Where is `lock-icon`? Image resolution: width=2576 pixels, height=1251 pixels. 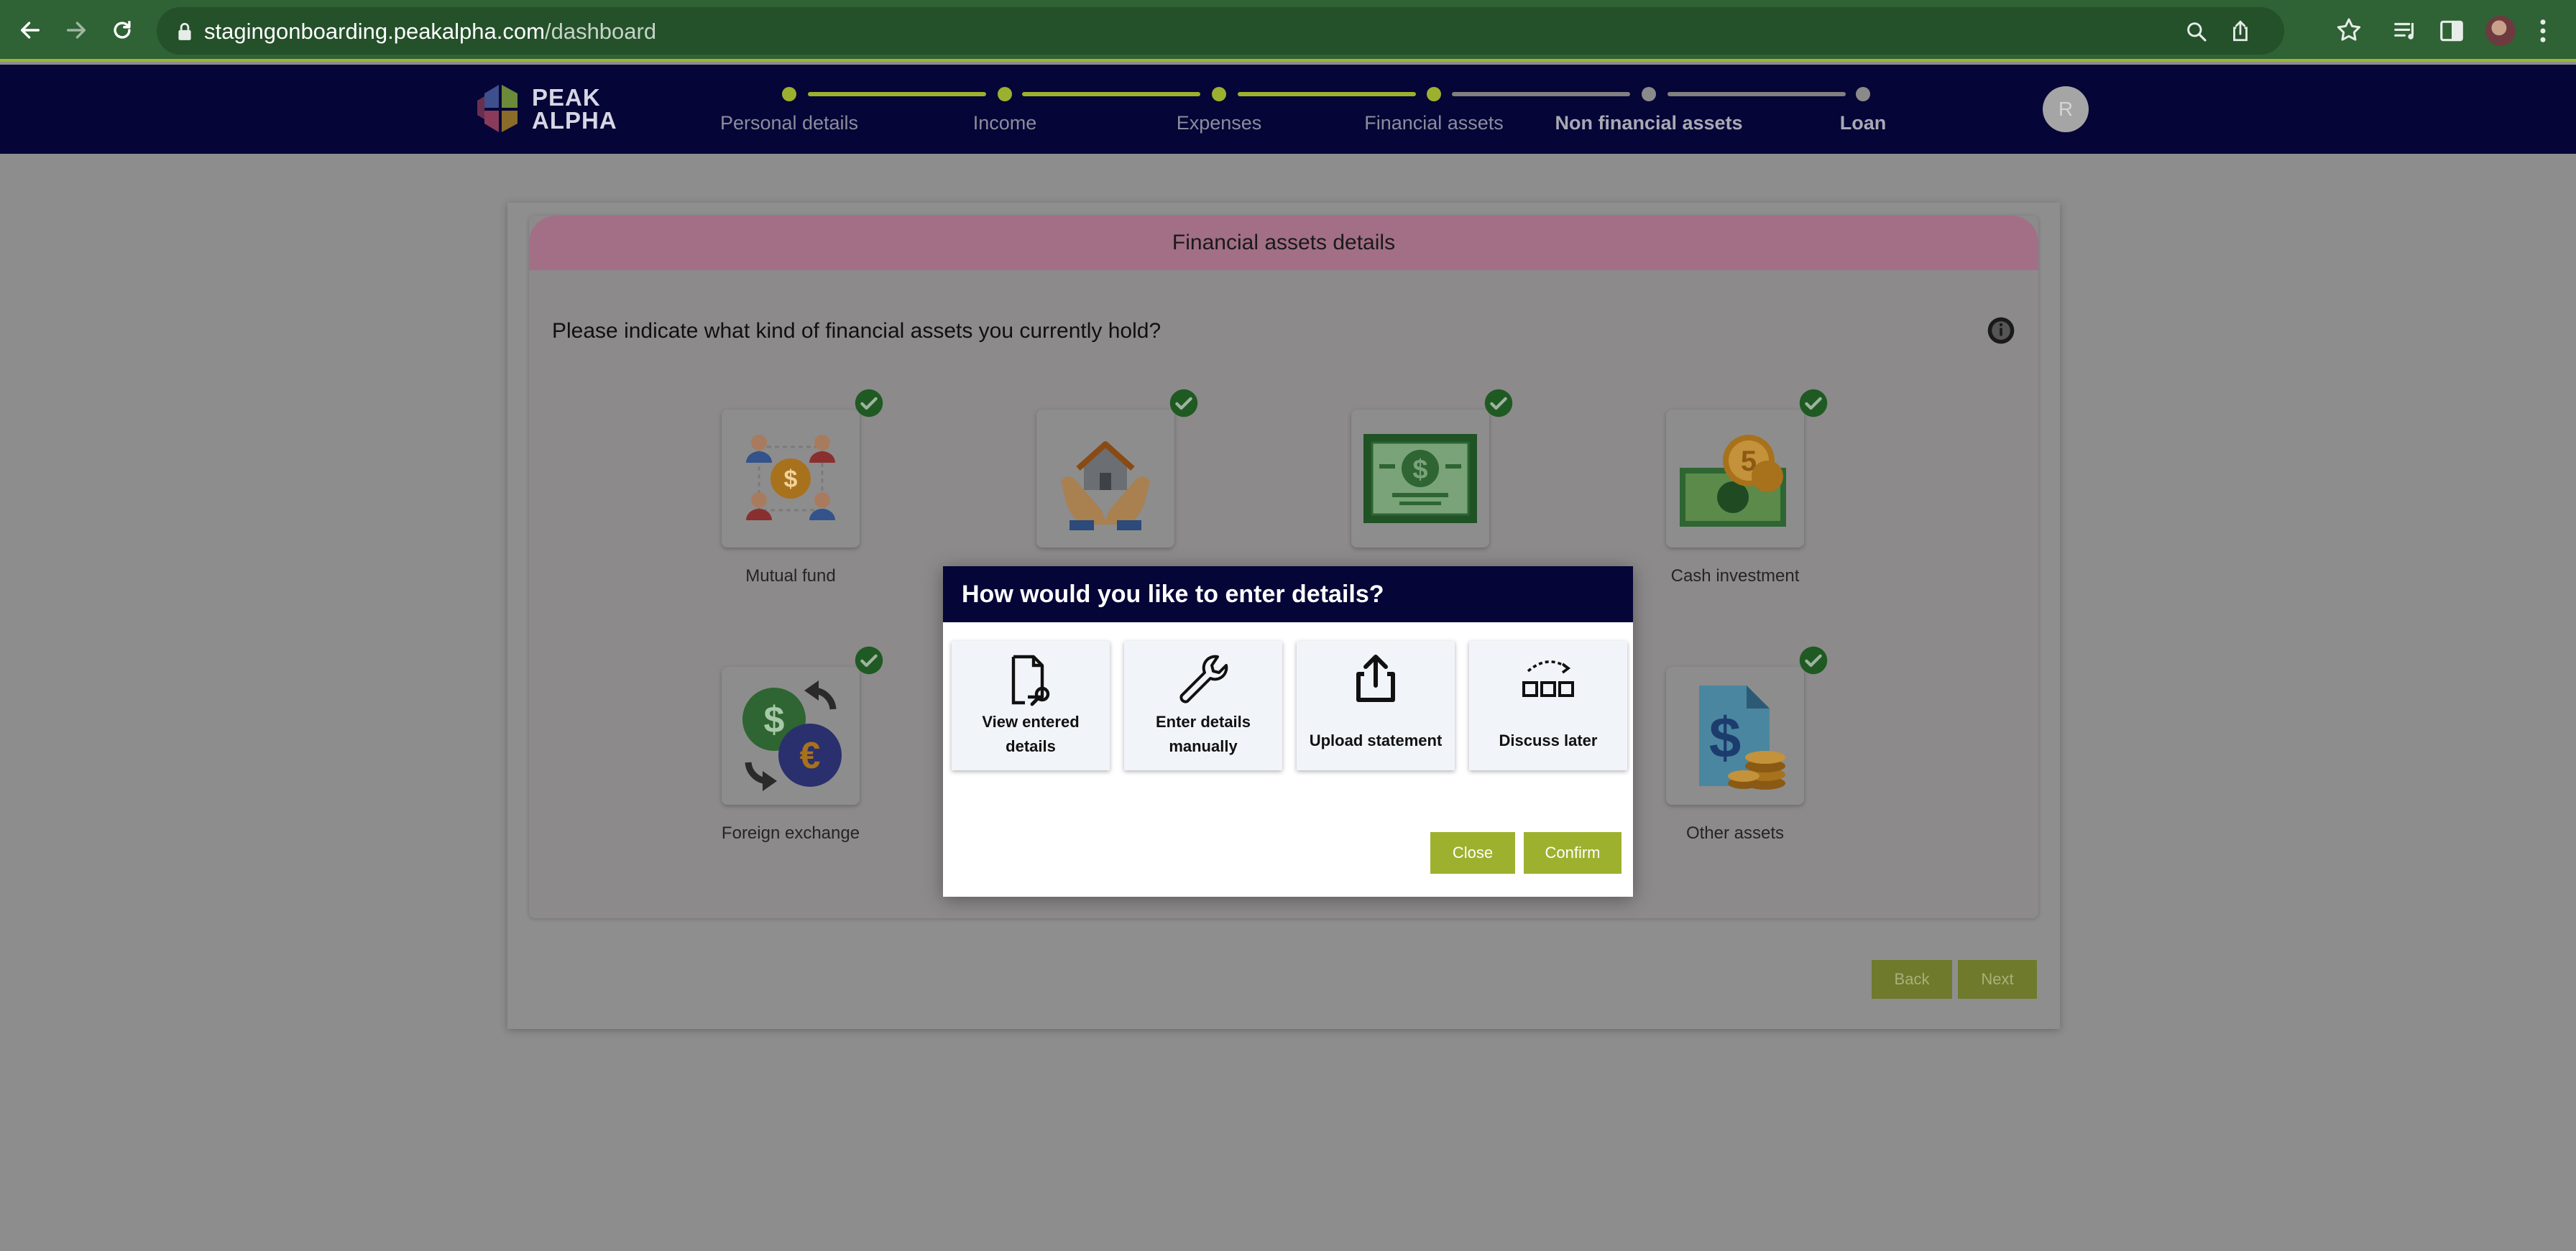 lock-icon is located at coordinates (184, 31).